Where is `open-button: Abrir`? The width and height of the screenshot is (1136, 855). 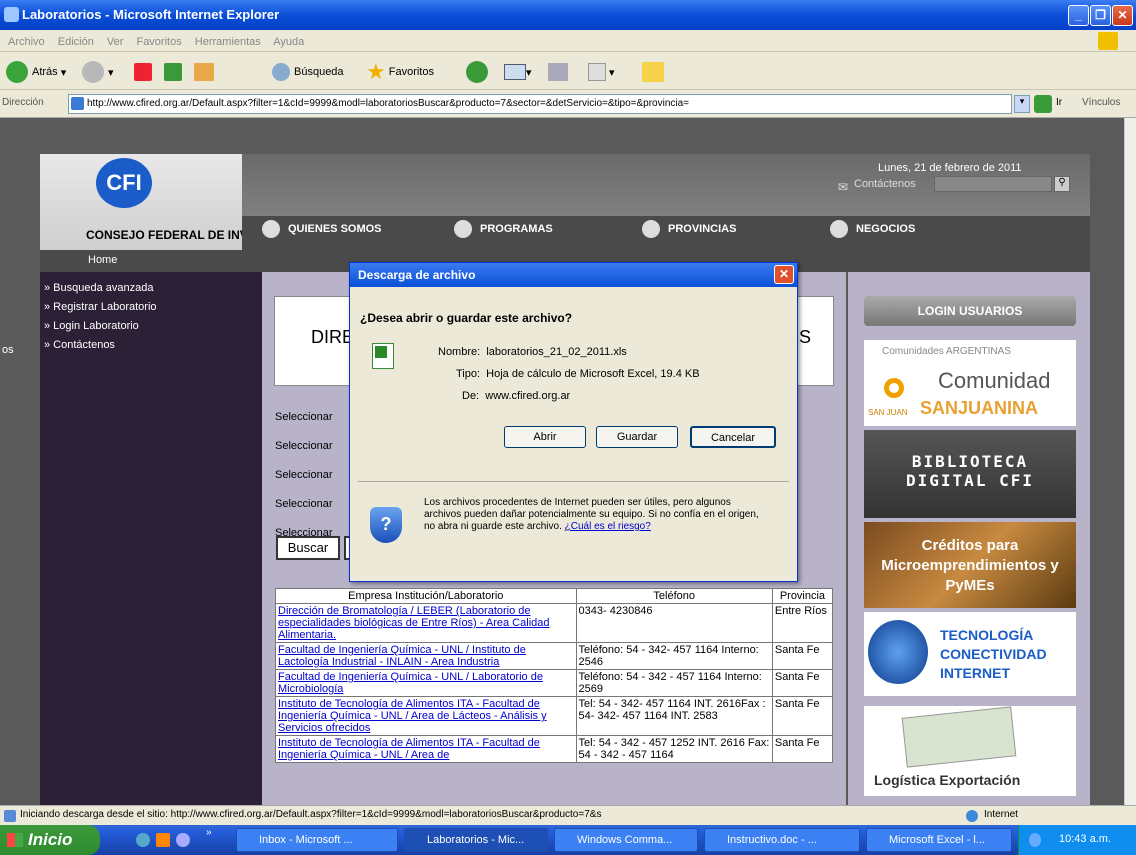
open-button: Abrir is located at coordinates (545, 437).